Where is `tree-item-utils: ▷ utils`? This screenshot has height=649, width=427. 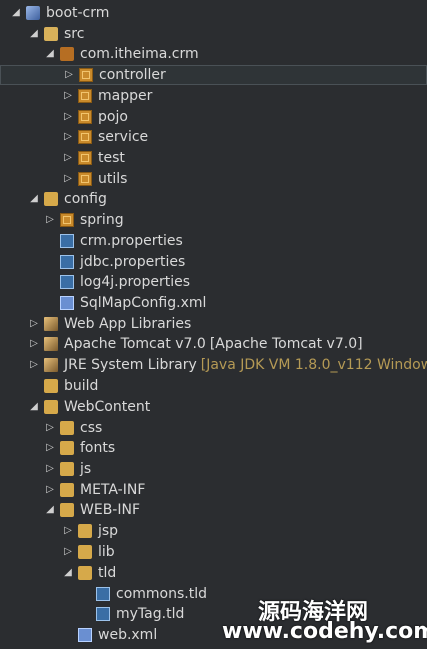 tree-item-utils: ▷ utils is located at coordinates (244, 179).